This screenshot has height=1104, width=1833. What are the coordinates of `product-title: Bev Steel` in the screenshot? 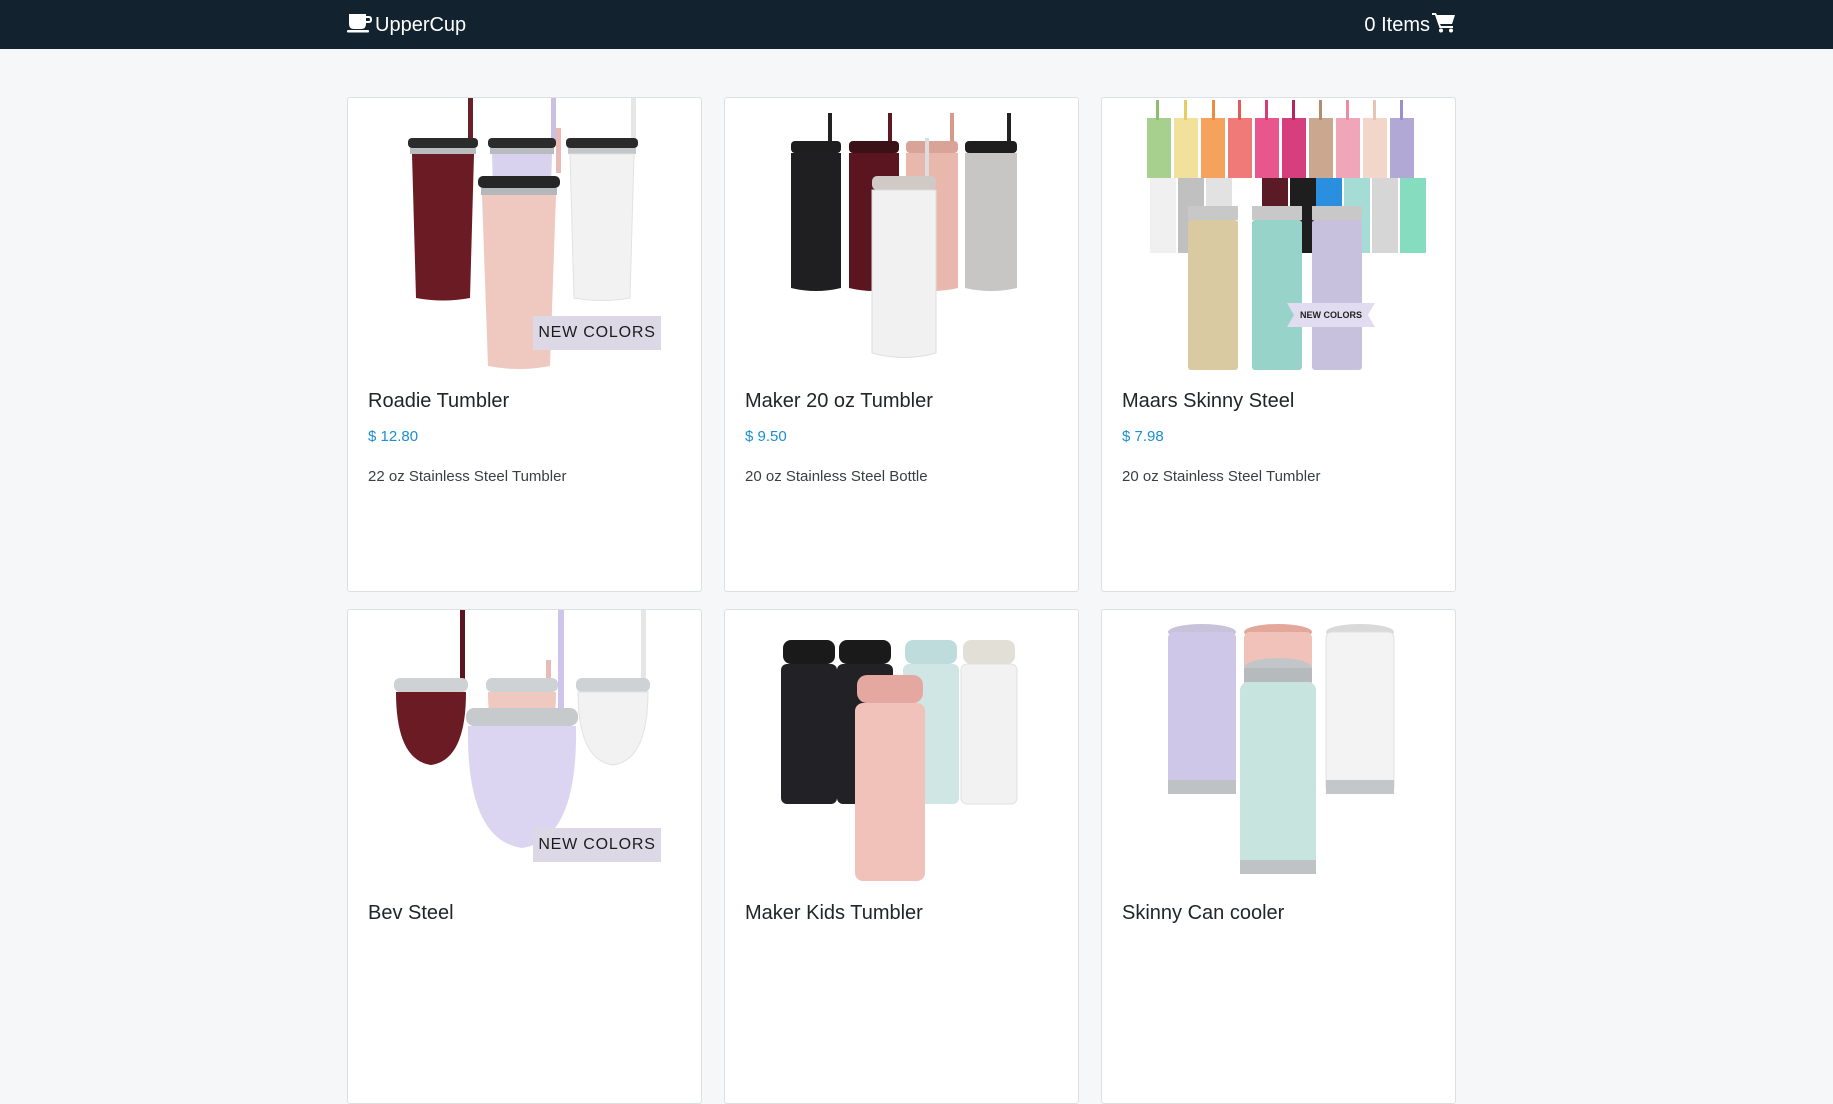 It's located at (411, 913).